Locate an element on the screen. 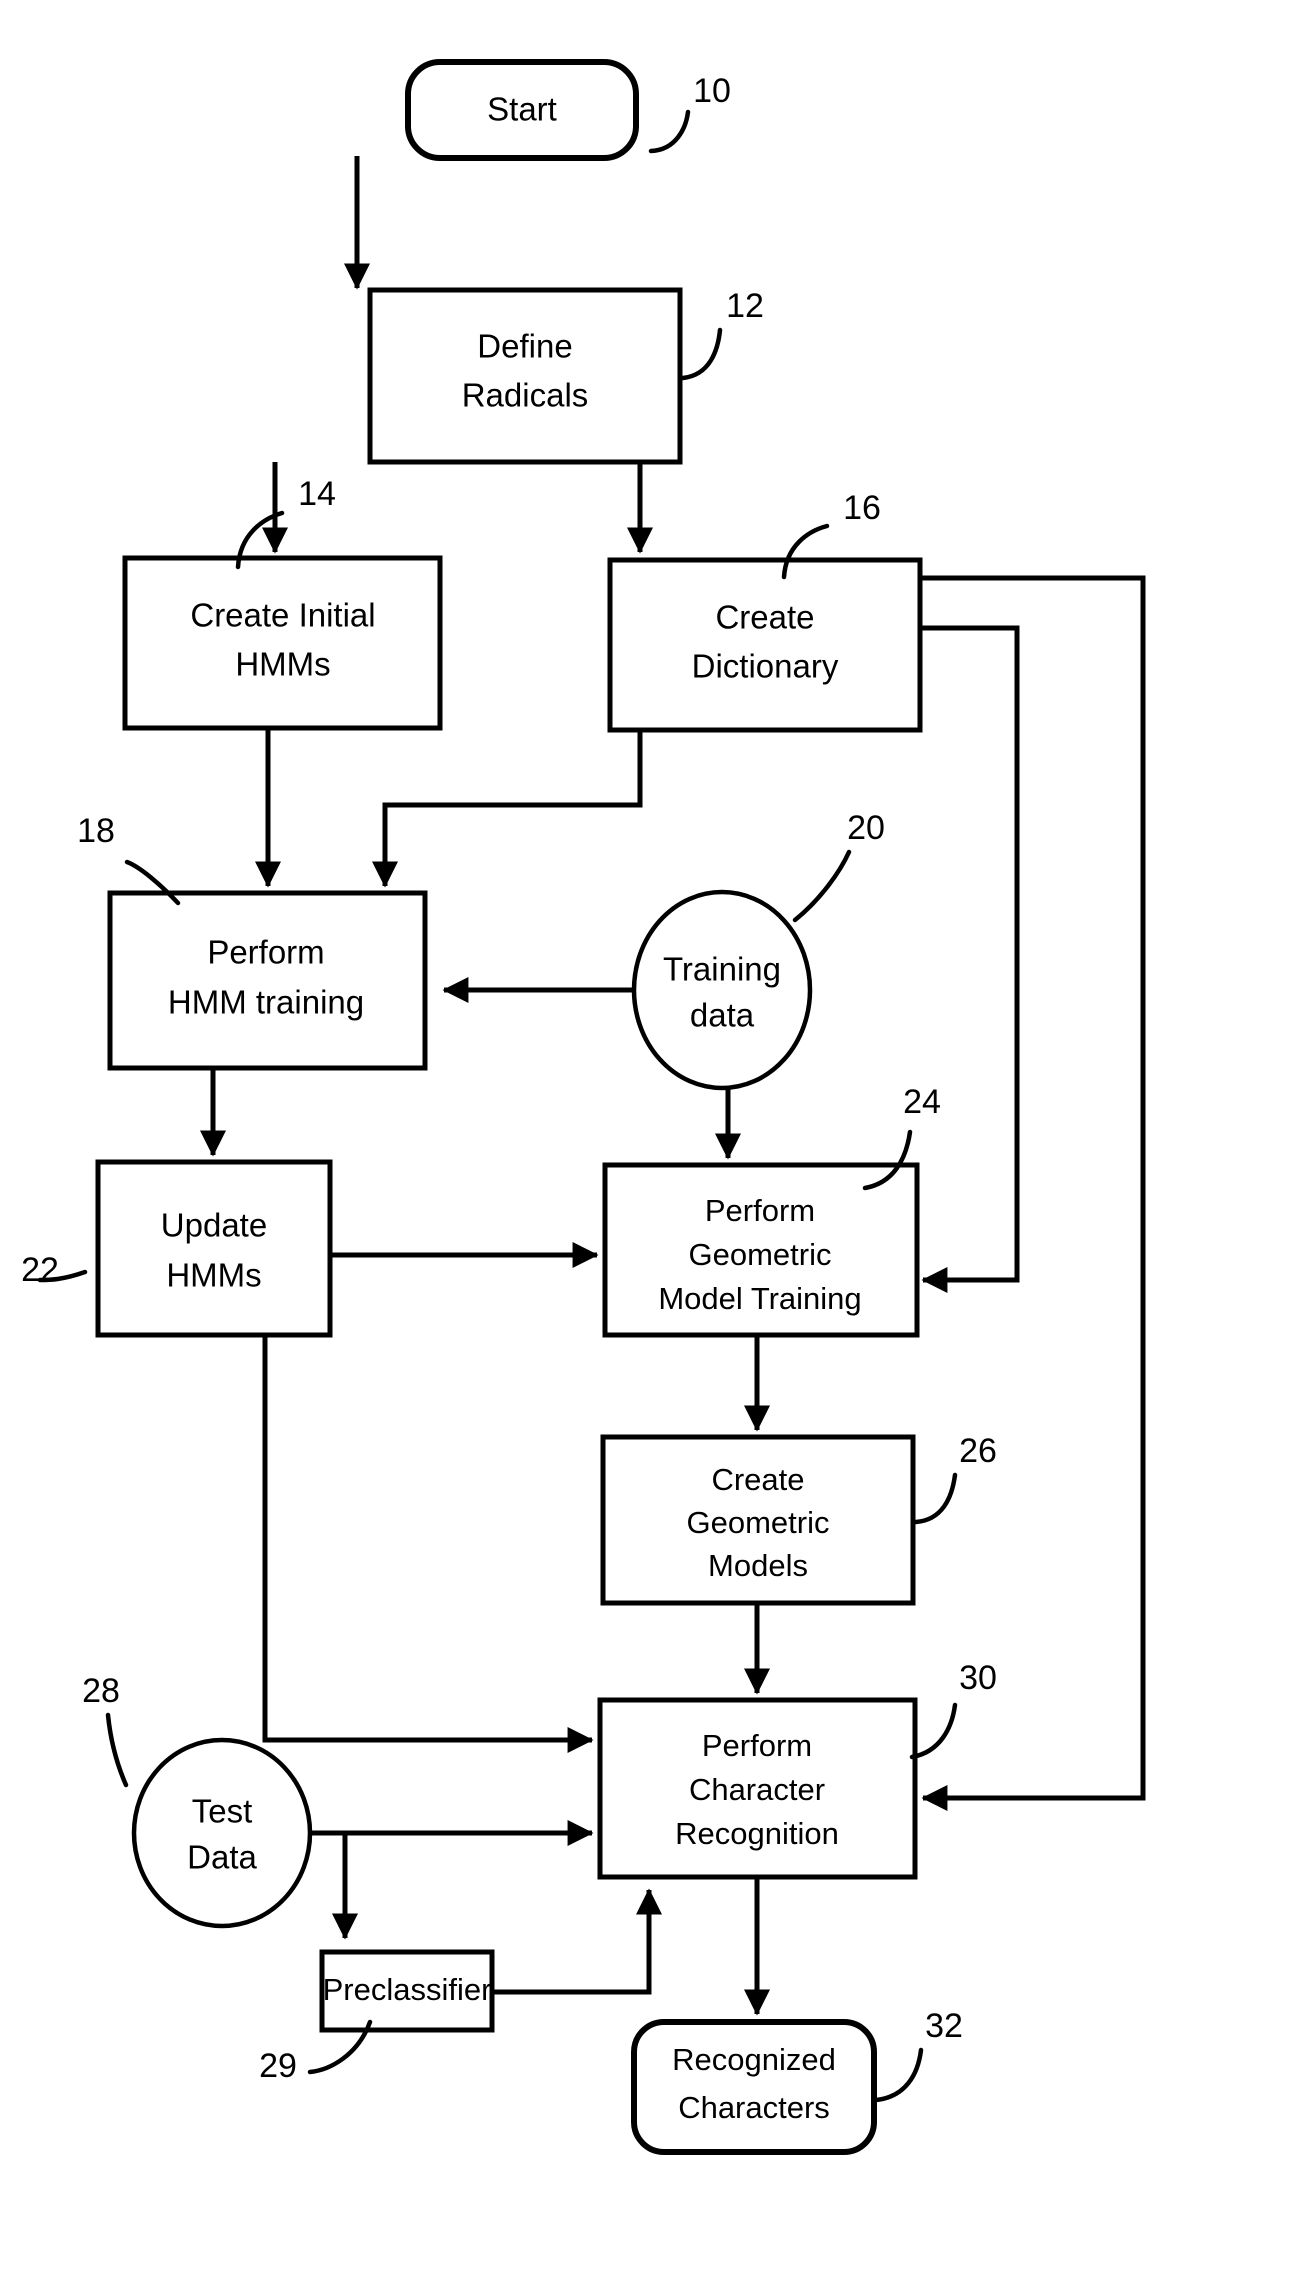 The image size is (1292, 2285). edge-update-hmms-to-char-recognition is located at coordinates (428, 1544).